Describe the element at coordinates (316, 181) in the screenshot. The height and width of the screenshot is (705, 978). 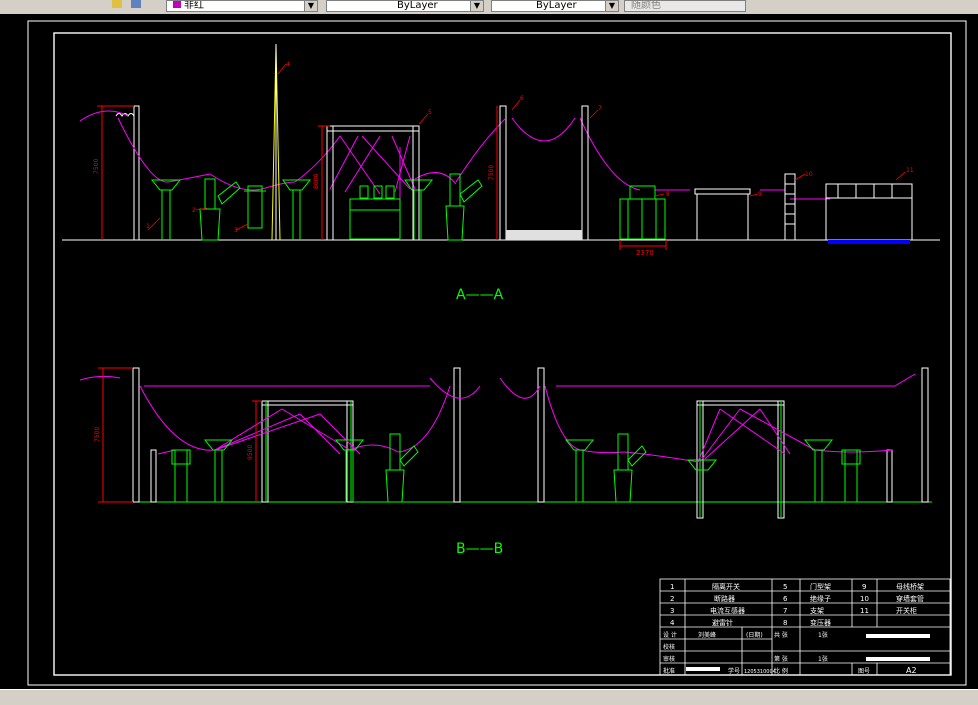
I see `dim-aa-mid: 8000` at that location.